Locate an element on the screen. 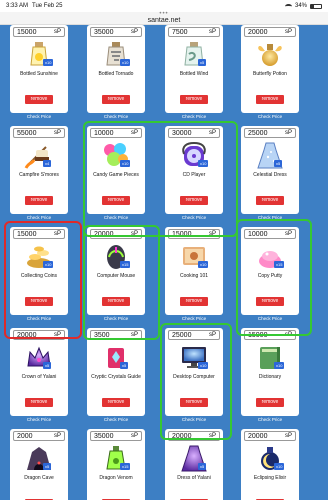 This screenshot has width=328, height=500. item-name: Campfire S'mores is located at coordinates (39, 175).